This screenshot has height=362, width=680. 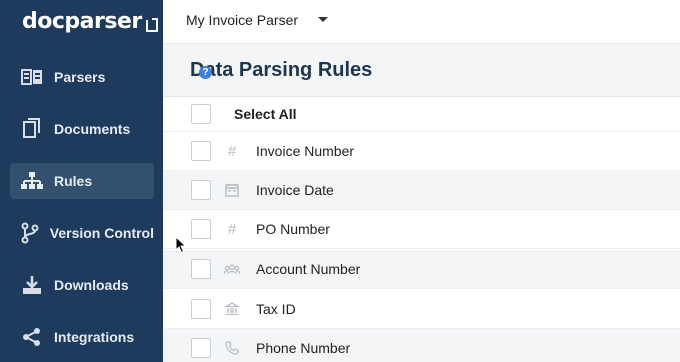 I want to click on rule-label: Phone Number, so click(x=303, y=348).